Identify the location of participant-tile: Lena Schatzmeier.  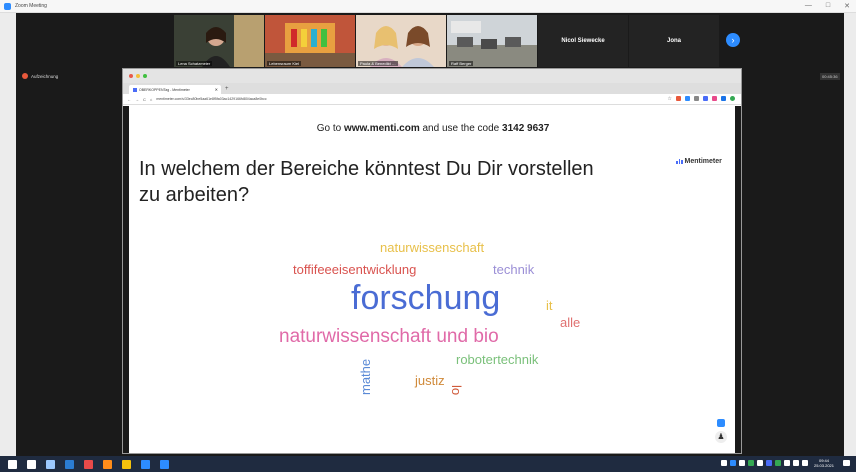
(219, 41).